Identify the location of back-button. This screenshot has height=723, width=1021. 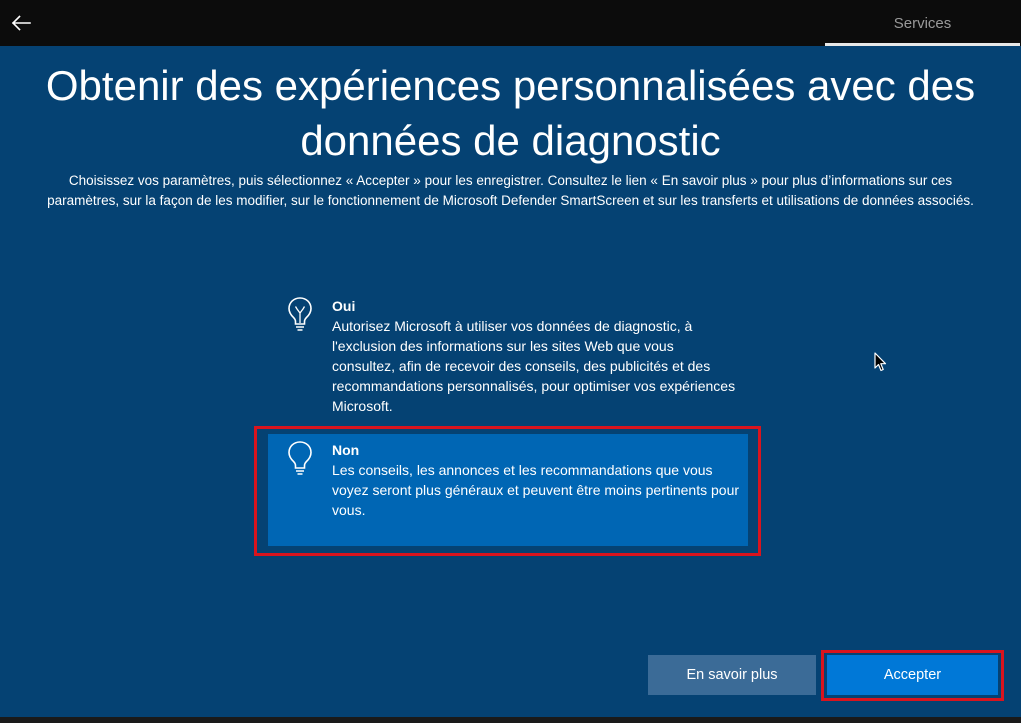
(21, 23).